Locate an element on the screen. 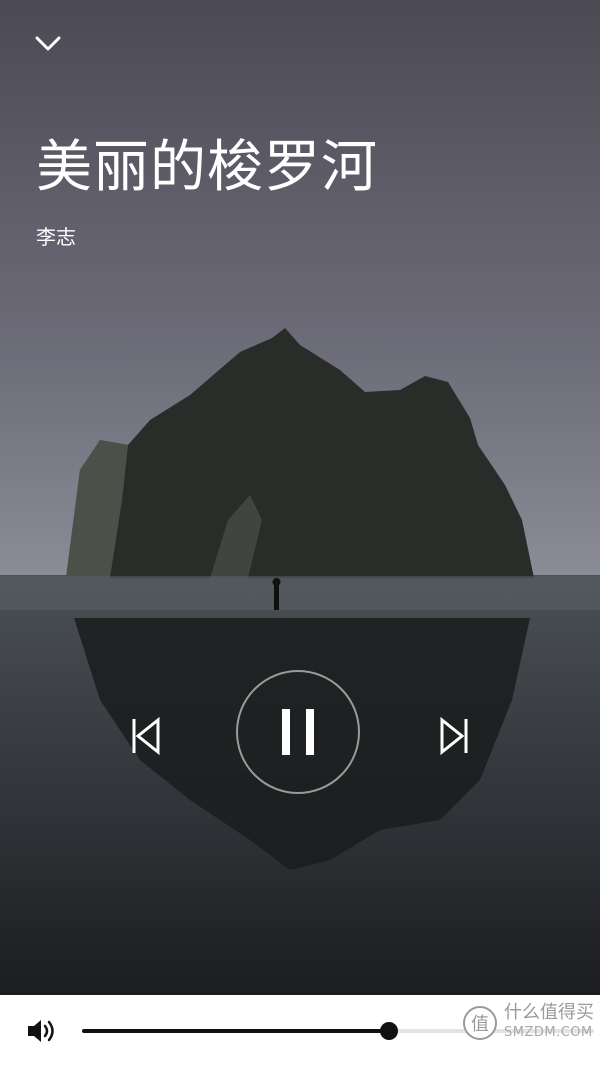  skip-previous-icon is located at coordinates (146, 736).